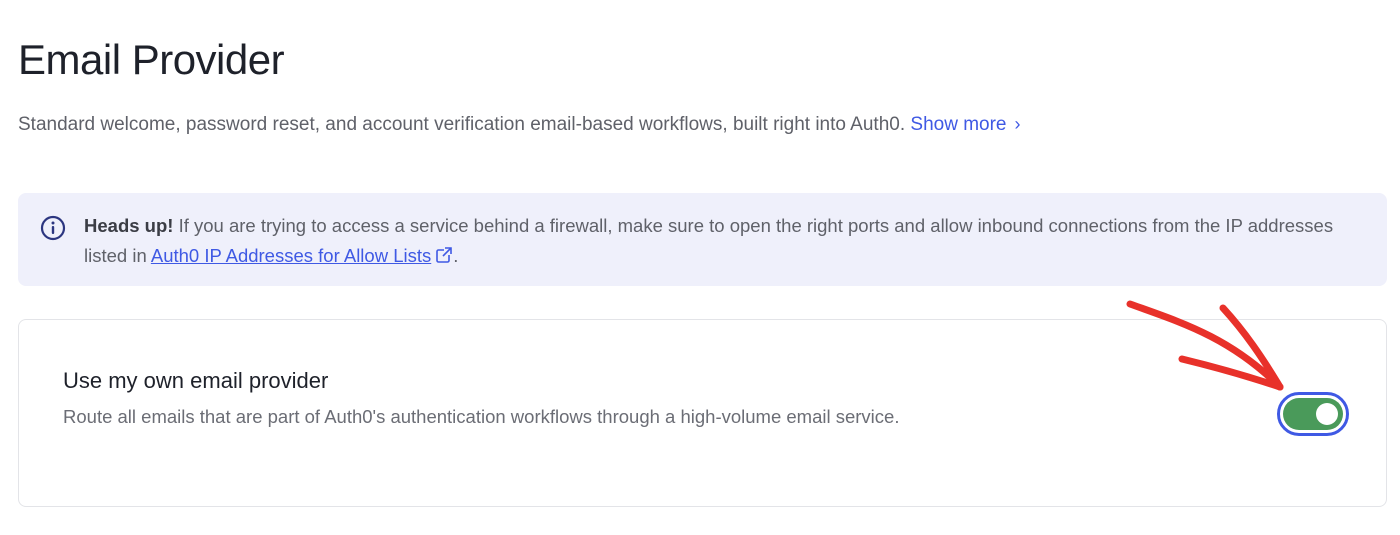  Describe the element at coordinates (444, 255) in the screenshot. I see `external-link-icon` at that location.